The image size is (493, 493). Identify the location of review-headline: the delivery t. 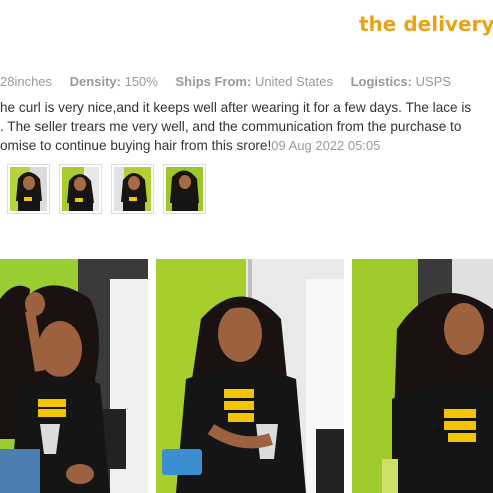
(426, 24).